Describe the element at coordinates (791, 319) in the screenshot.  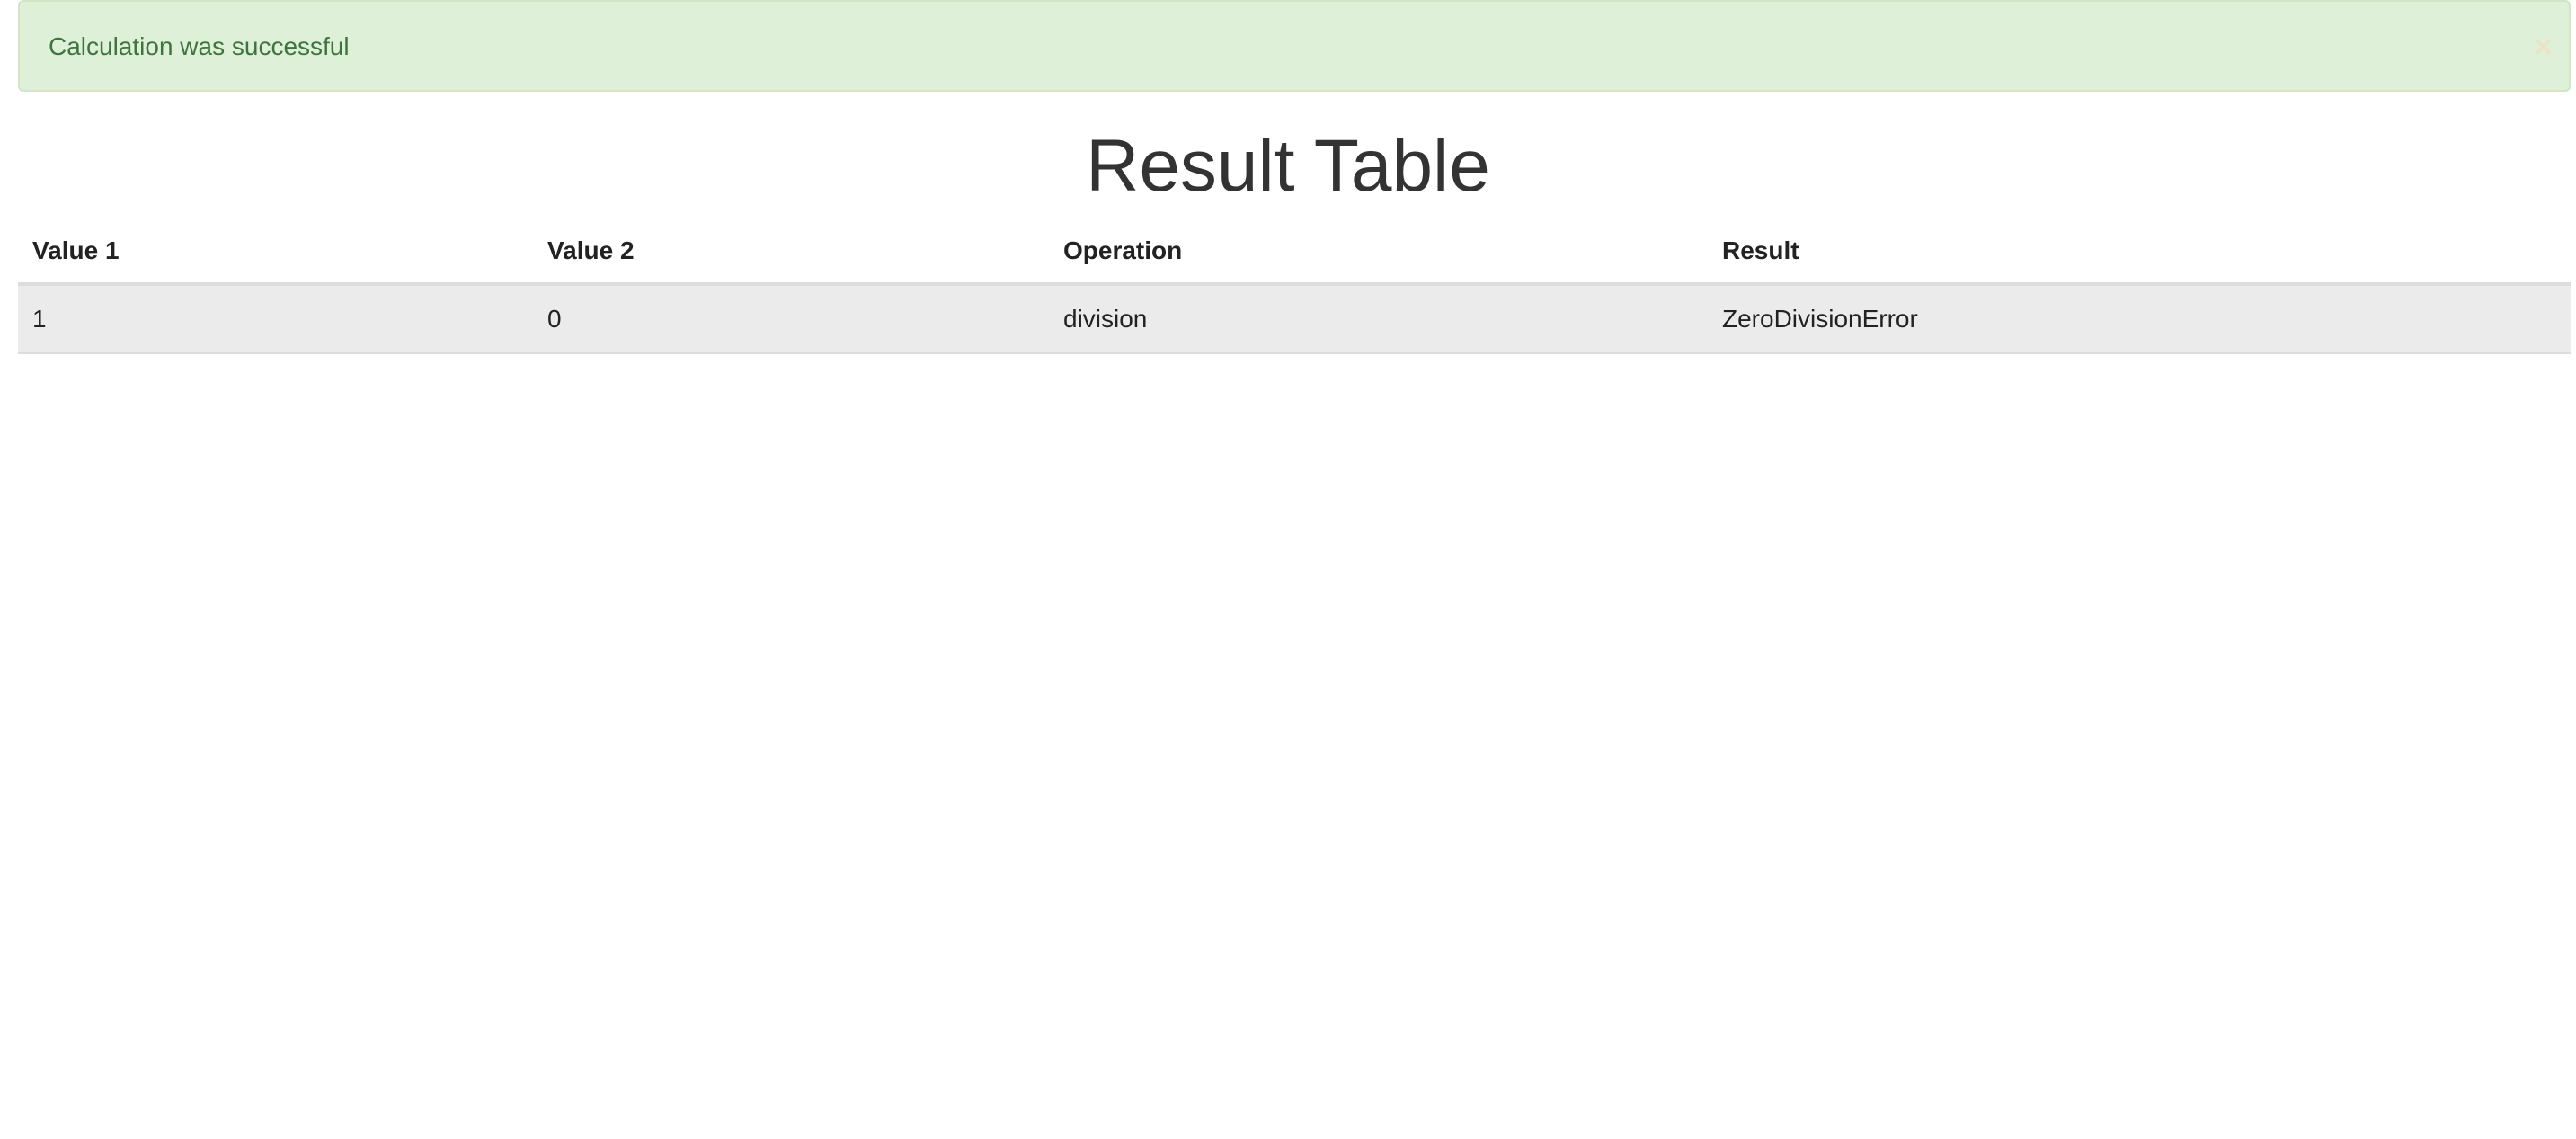
I see `cell-value-2: 0` at that location.